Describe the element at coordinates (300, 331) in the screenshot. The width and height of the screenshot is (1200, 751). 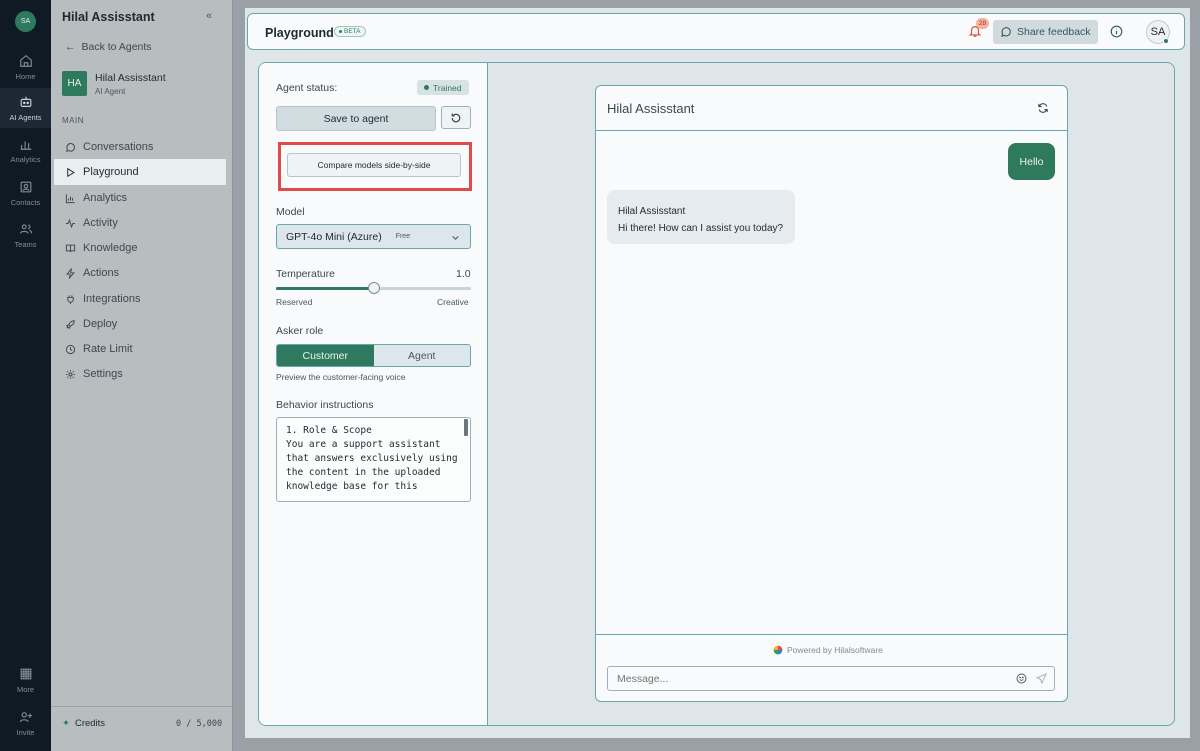
I see `asker-role-label: Asker role` at that location.